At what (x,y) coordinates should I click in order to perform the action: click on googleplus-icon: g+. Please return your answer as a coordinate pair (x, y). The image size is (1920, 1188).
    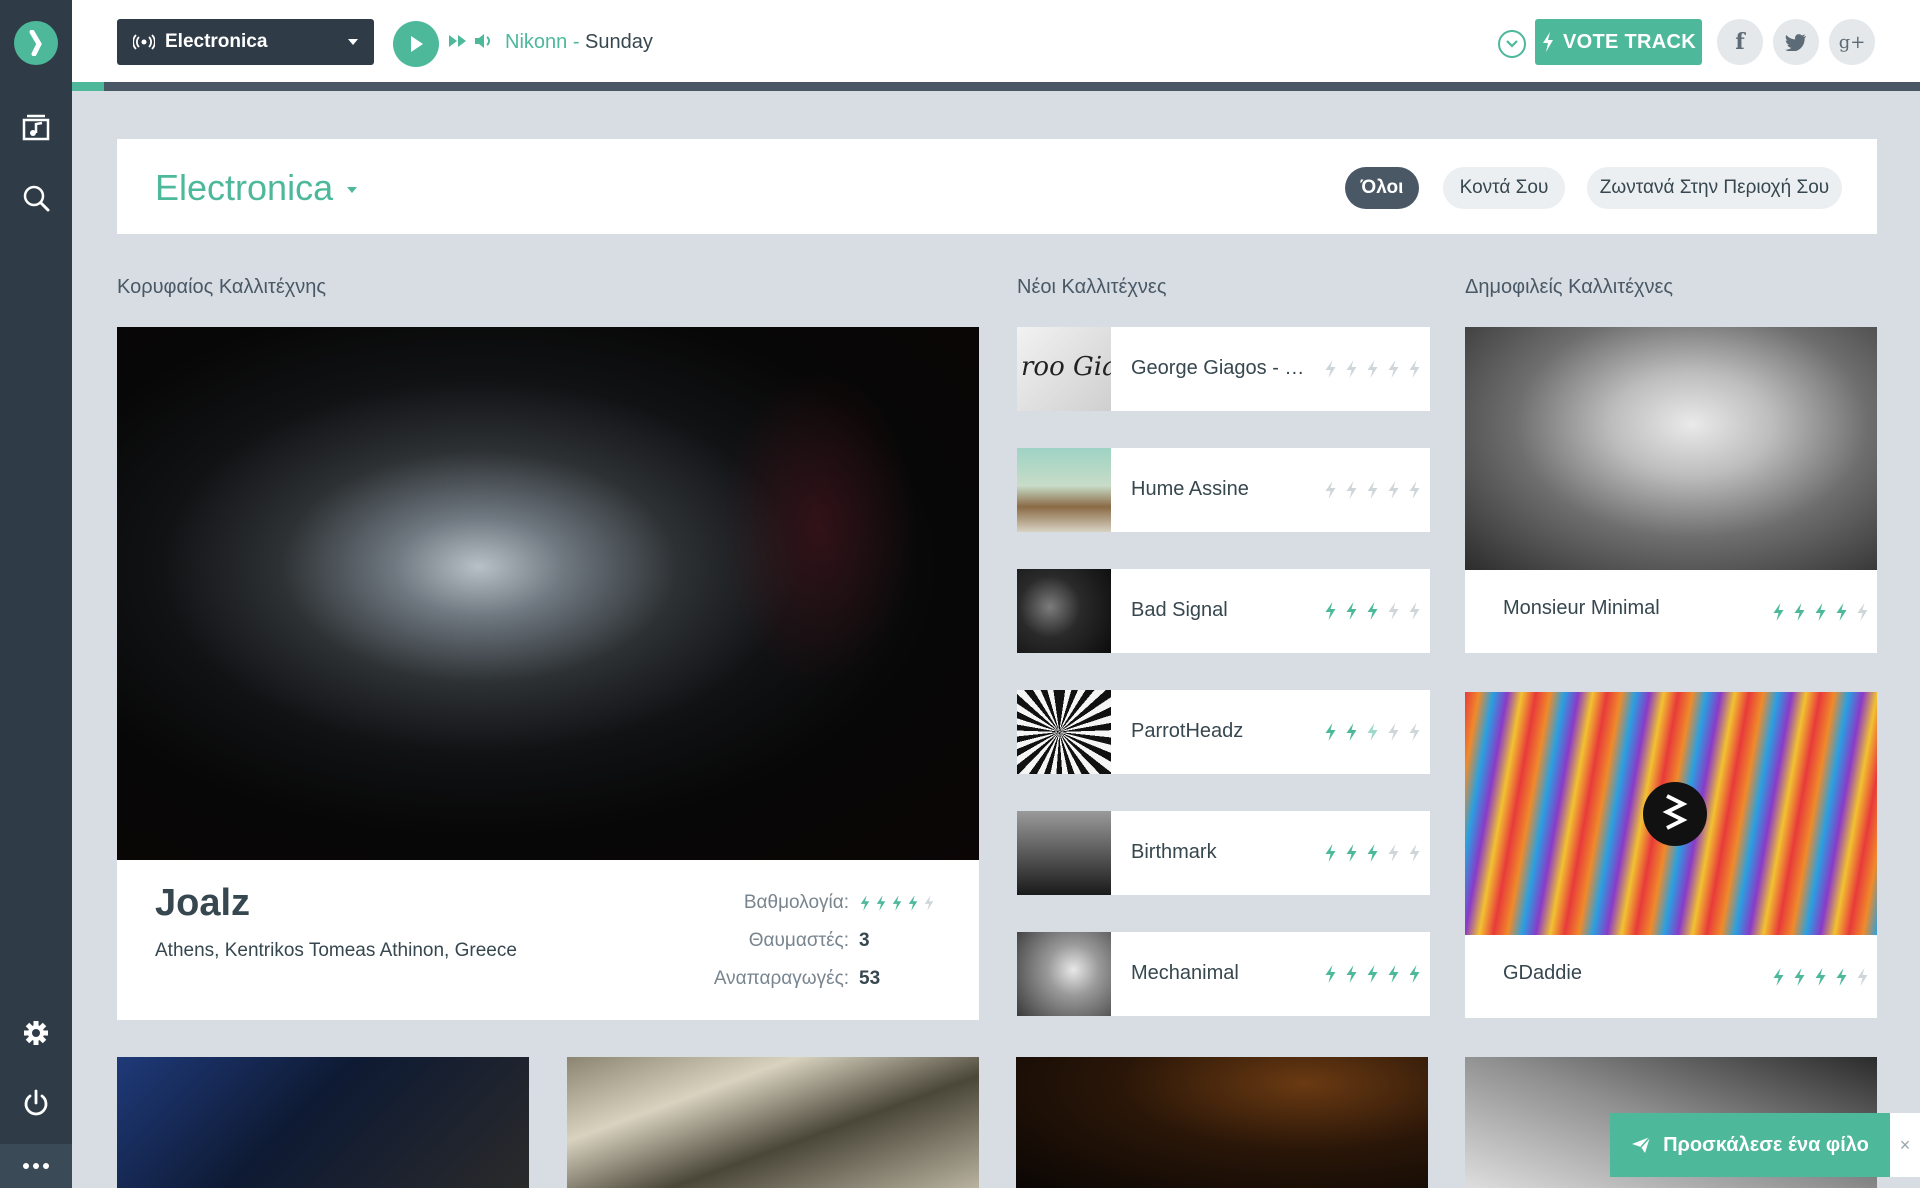
    Looking at the image, I should click on (1852, 42).